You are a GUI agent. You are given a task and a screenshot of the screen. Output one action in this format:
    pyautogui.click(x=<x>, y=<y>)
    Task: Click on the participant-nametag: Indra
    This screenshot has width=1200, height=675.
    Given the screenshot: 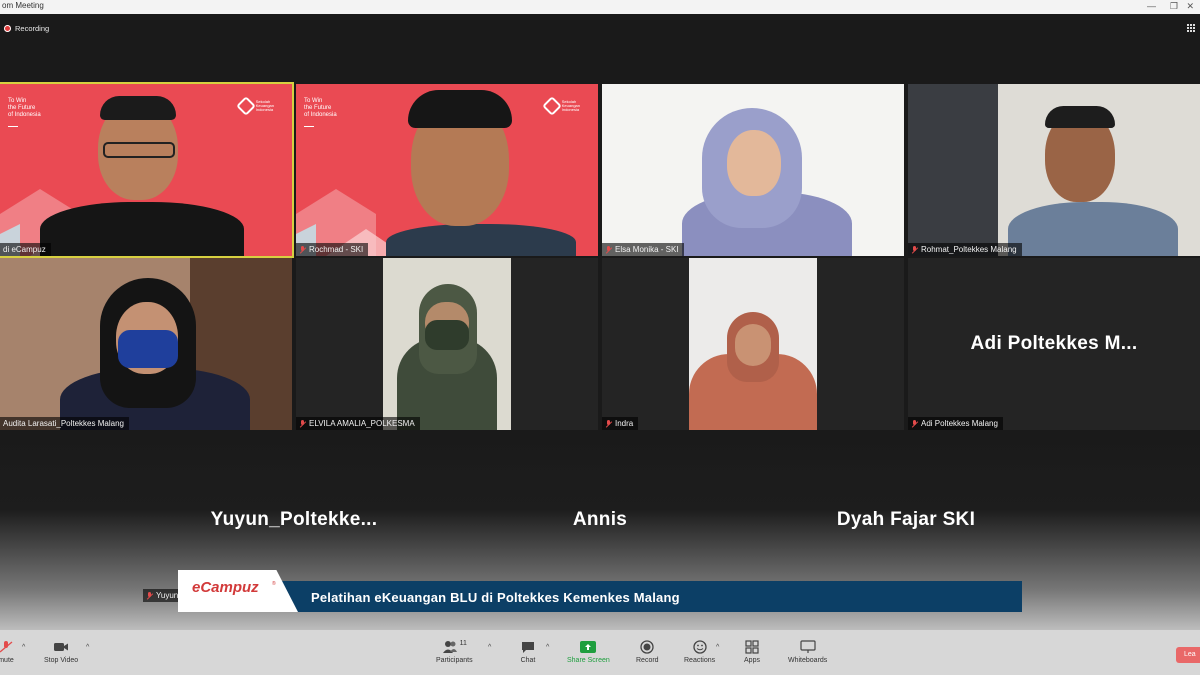 What is the action you would take?
    pyautogui.click(x=620, y=423)
    